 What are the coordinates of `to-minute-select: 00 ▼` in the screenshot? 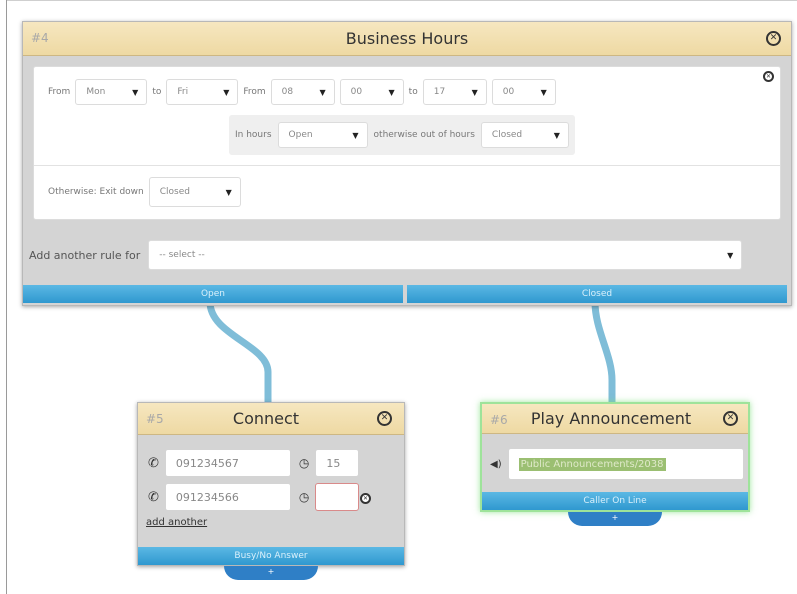 It's located at (523, 92).